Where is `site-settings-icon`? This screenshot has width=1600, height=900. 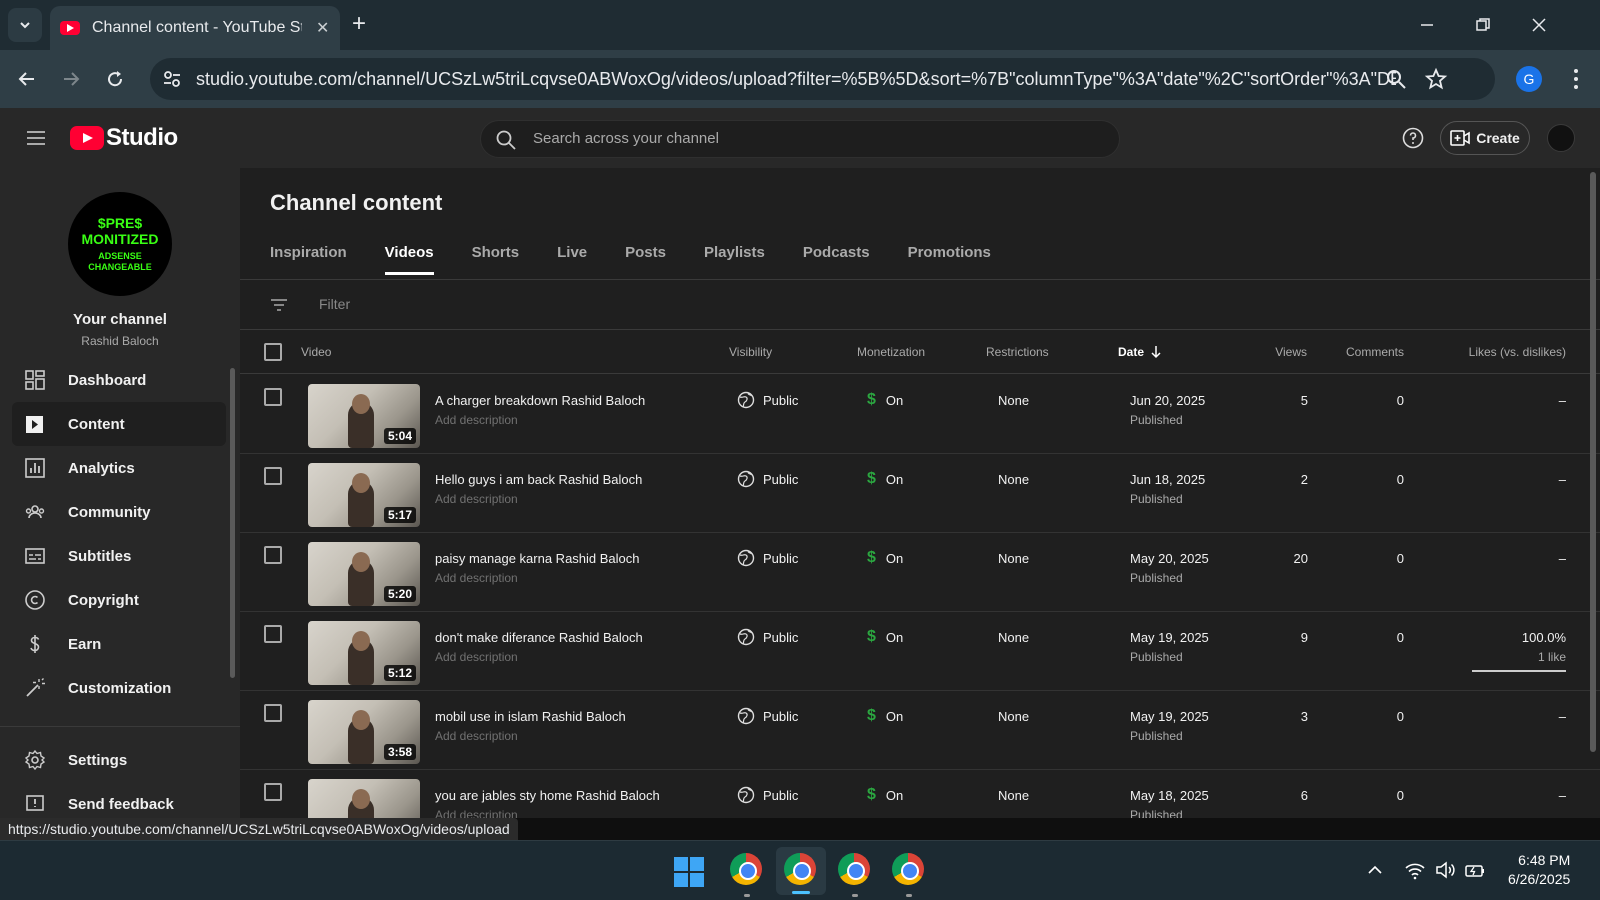
site-settings-icon is located at coordinates (172, 79).